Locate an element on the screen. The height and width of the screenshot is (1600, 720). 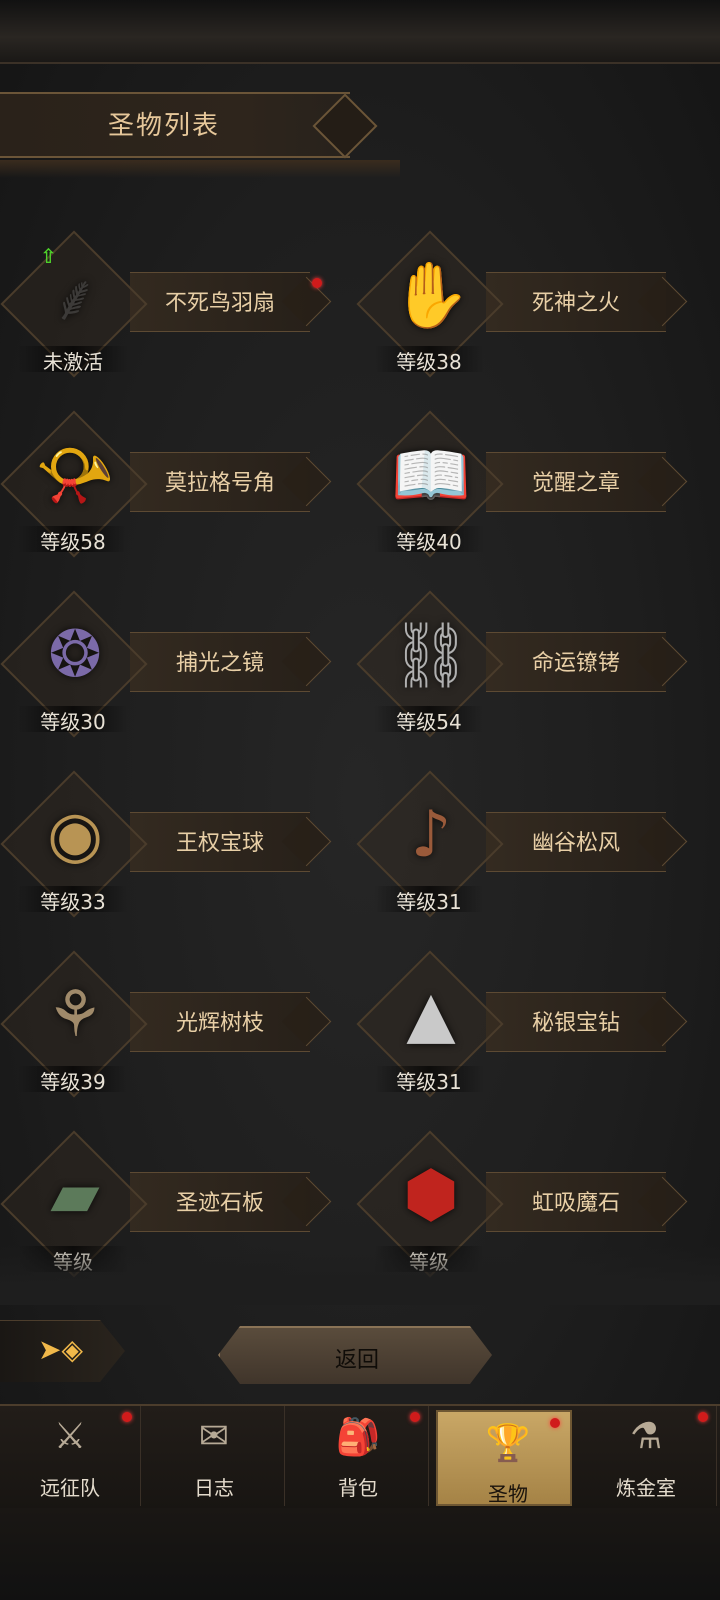
relic-name: 莫拉格号角 is located at coordinates (219, 483).